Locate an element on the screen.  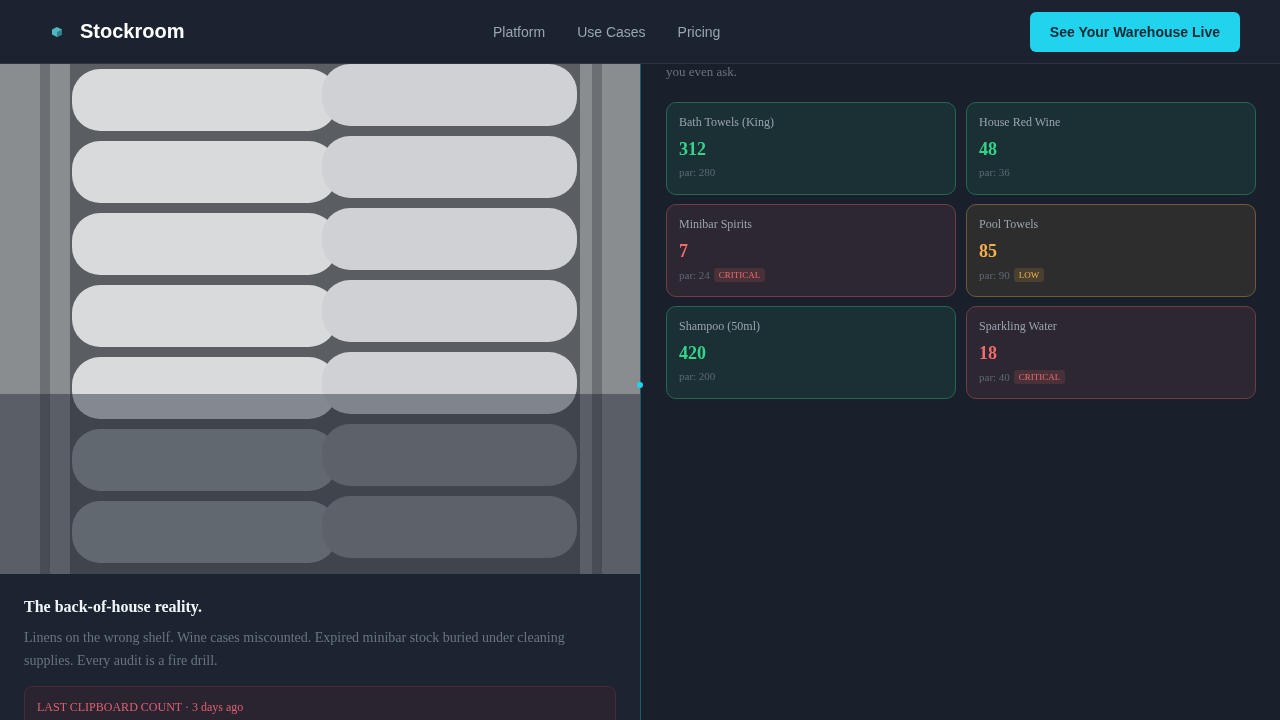
cube-icon is located at coordinates (57, 31).